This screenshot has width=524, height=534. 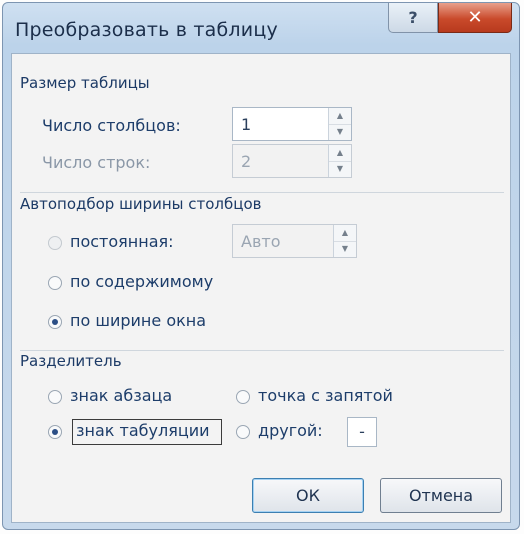 What do you see at coordinates (308, 495) in the screenshot?
I see `ok-button: ОК` at bounding box center [308, 495].